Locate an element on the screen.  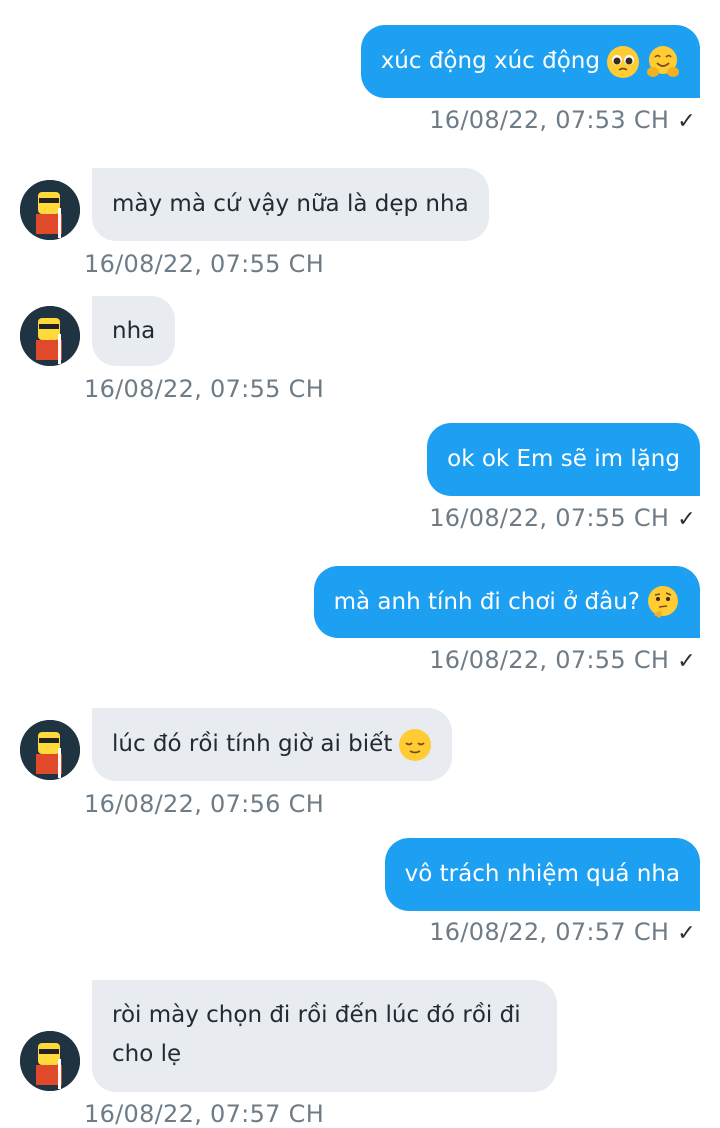
message-text-line: cho lẹ is located at coordinates (147, 1054).